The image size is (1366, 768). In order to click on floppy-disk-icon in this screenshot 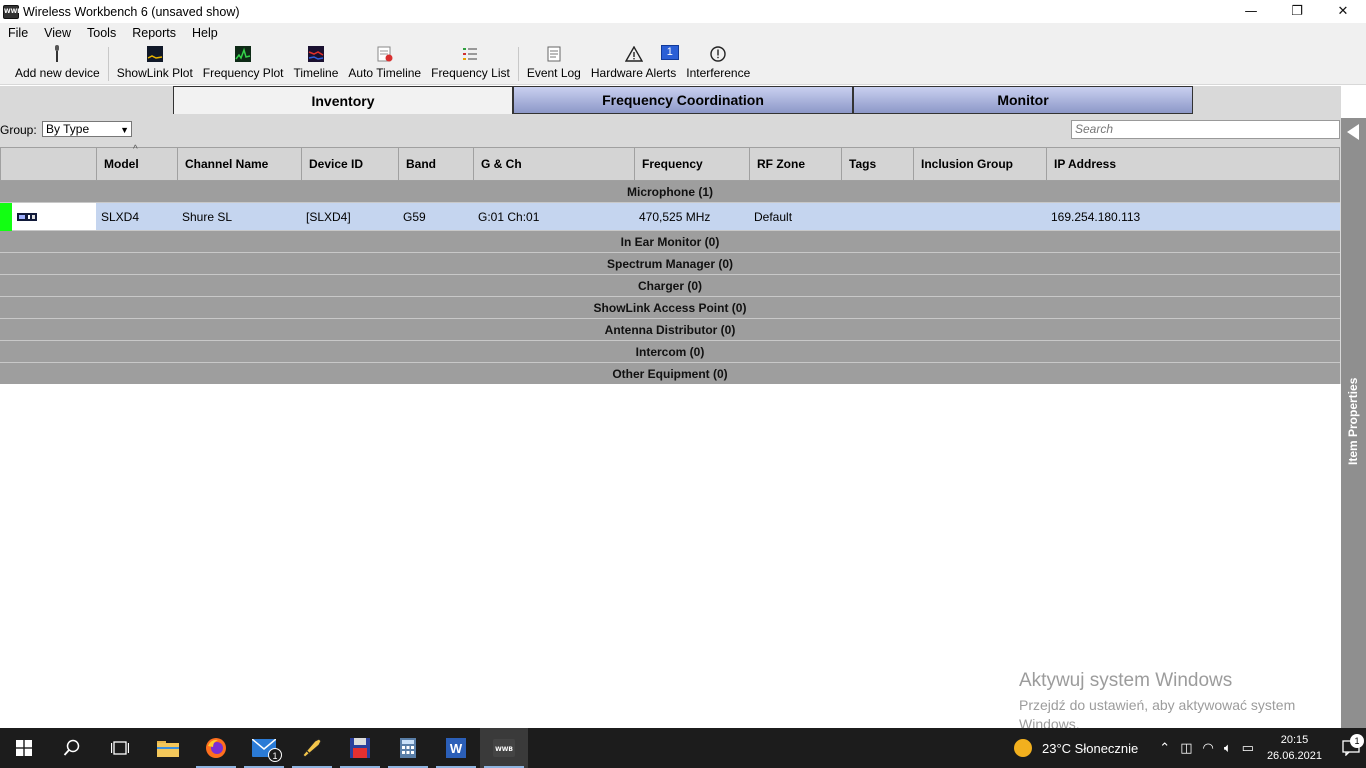, I will do `click(360, 748)`.